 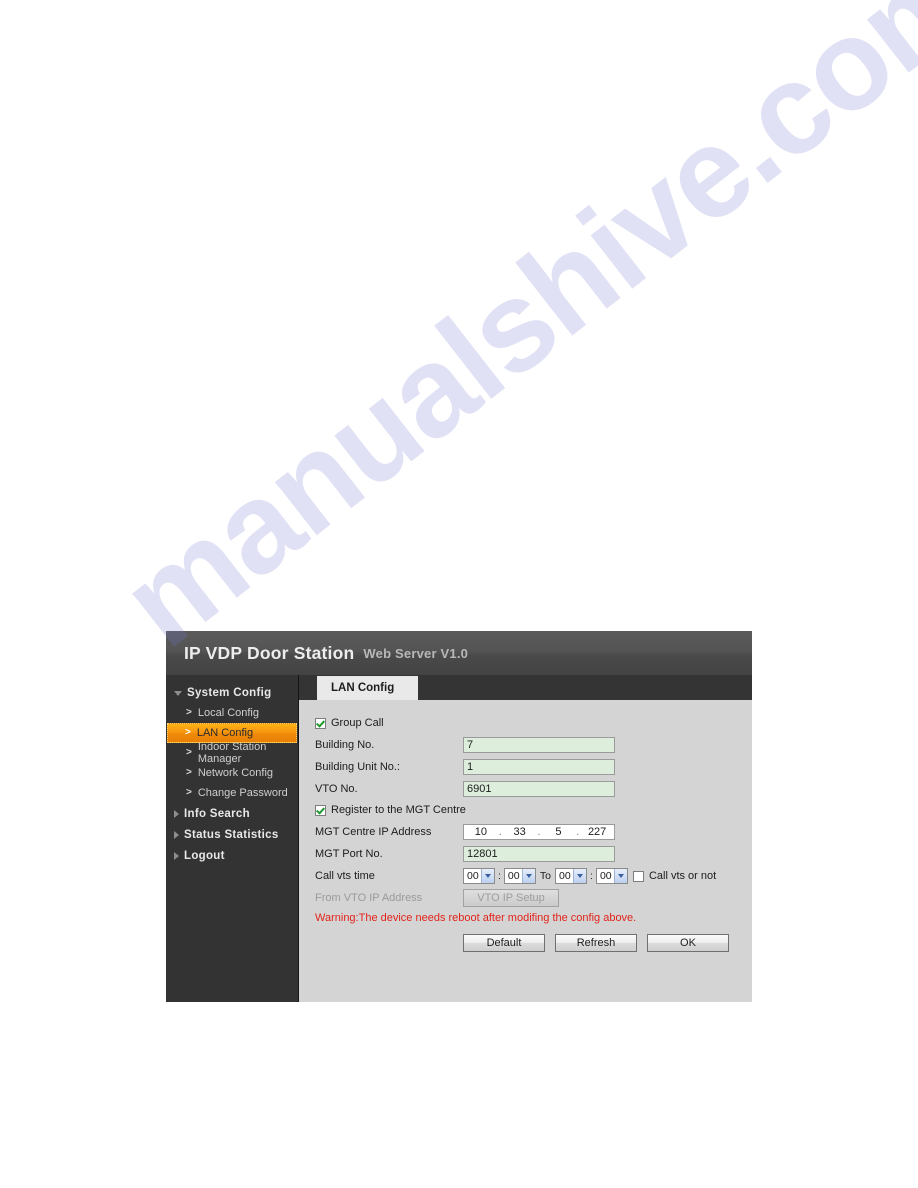 I want to click on building-unit-no-row: Building Unit No.: 1, so click(x=533, y=767).